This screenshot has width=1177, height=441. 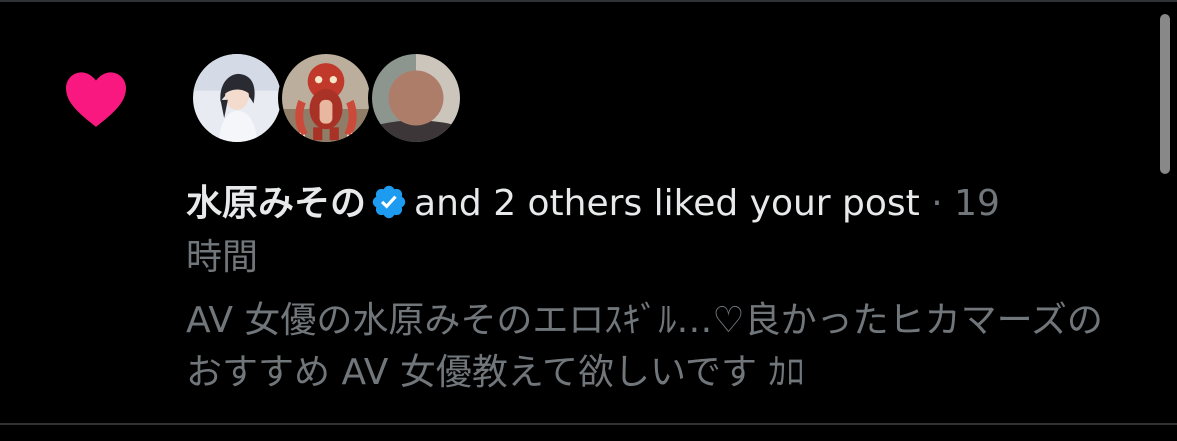 What do you see at coordinates (588, 424) in the screenshot?
I see `bottom-divider` at bounding box center [588, 424].